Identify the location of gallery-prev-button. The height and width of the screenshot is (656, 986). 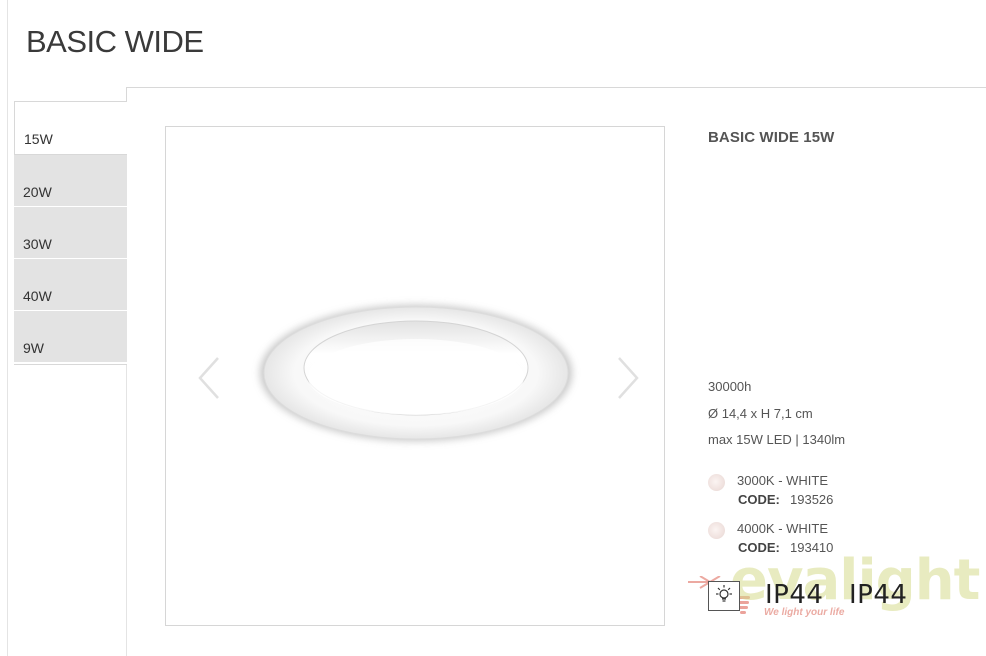
(210, 378).